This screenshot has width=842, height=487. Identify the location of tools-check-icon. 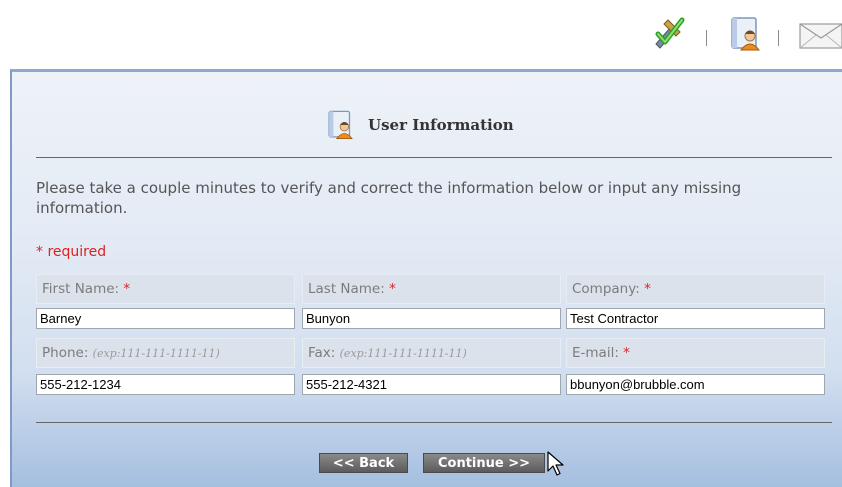
(668, 34).